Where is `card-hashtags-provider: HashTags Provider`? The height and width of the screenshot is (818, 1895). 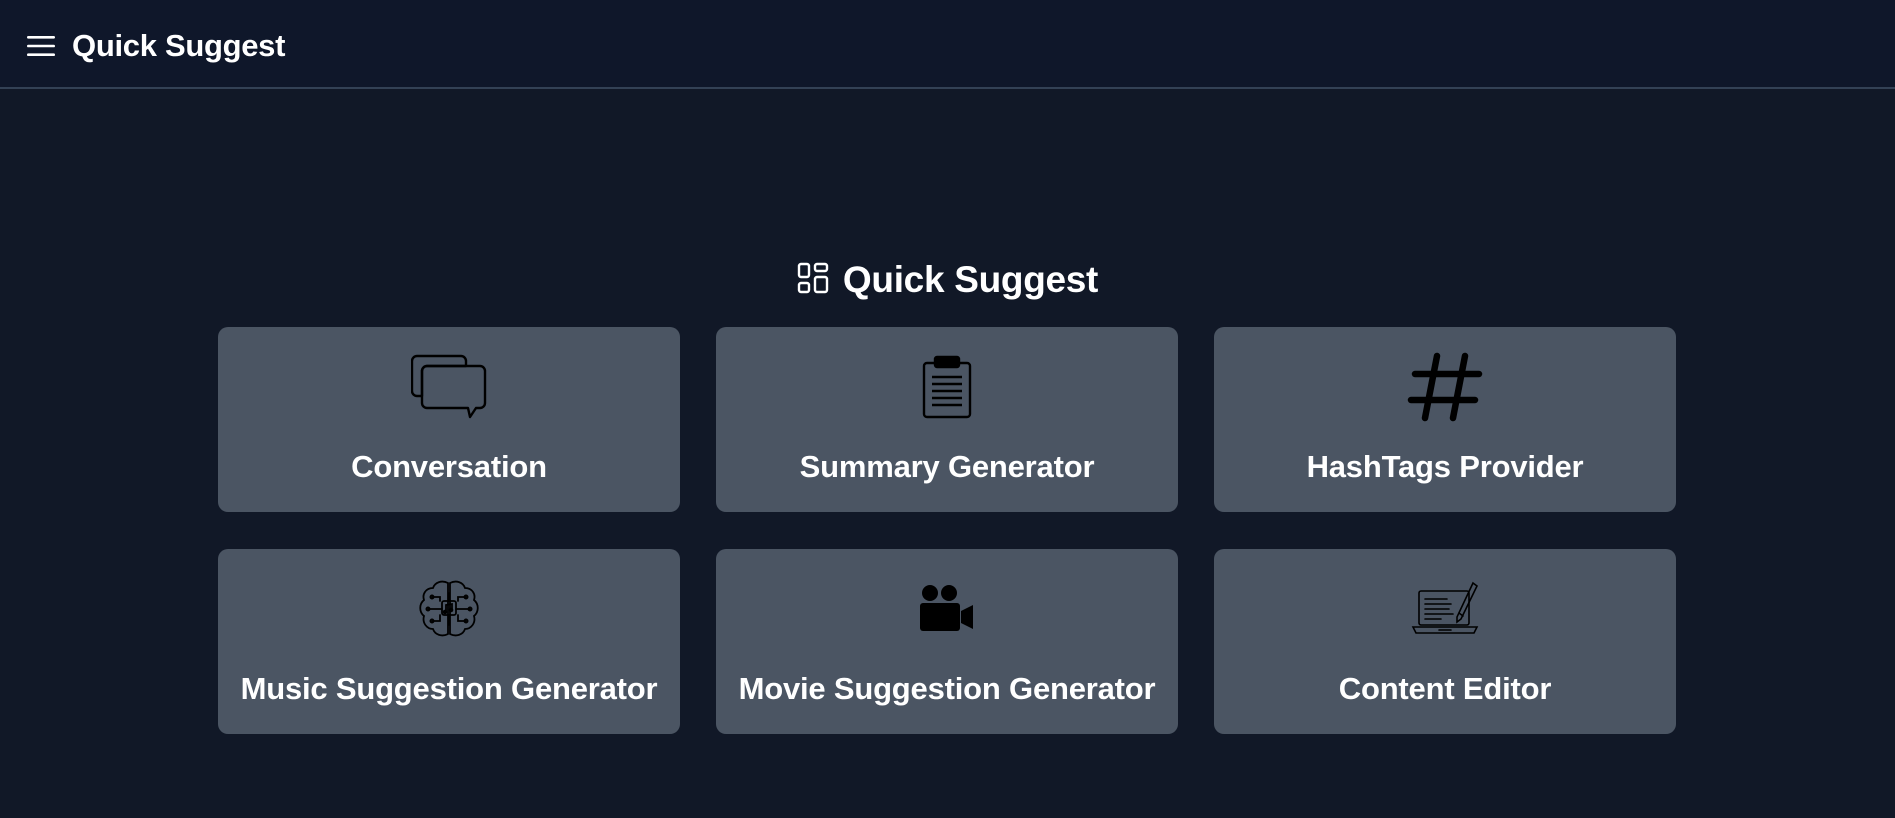
card-hashtags-provider: HashTags Provider is located at coordinates (1445, 419).